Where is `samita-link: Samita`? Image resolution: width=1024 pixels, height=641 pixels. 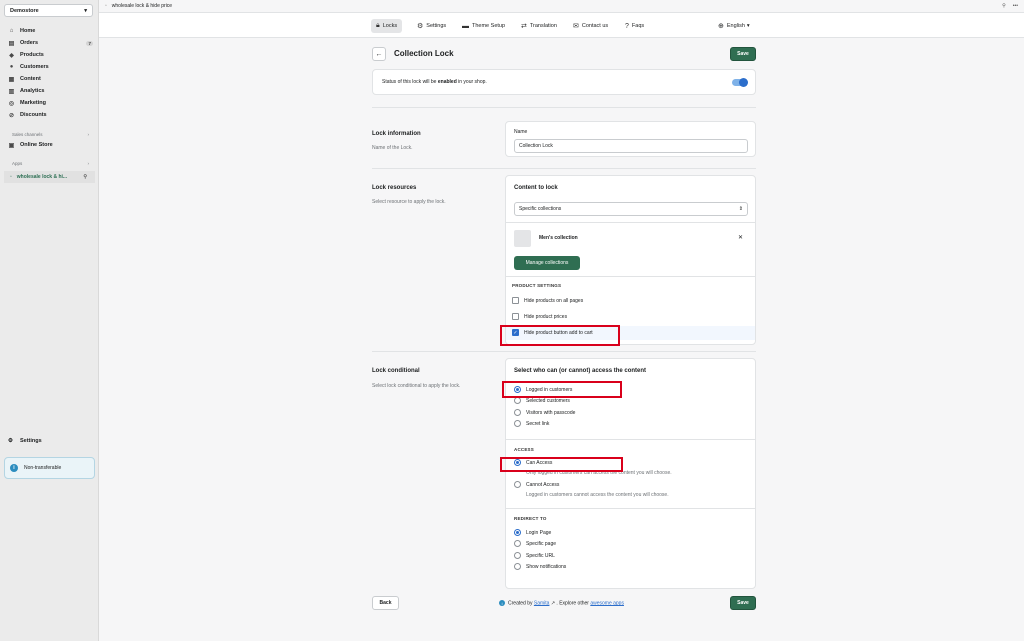
samita-link: Samita is located at coordinates (542, 603).